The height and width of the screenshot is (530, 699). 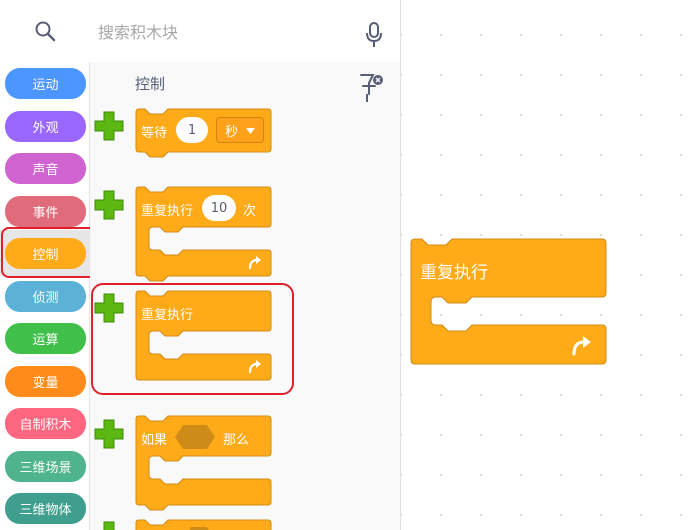 I want to click on category-sound: 声音, so click(x=45, y=168).